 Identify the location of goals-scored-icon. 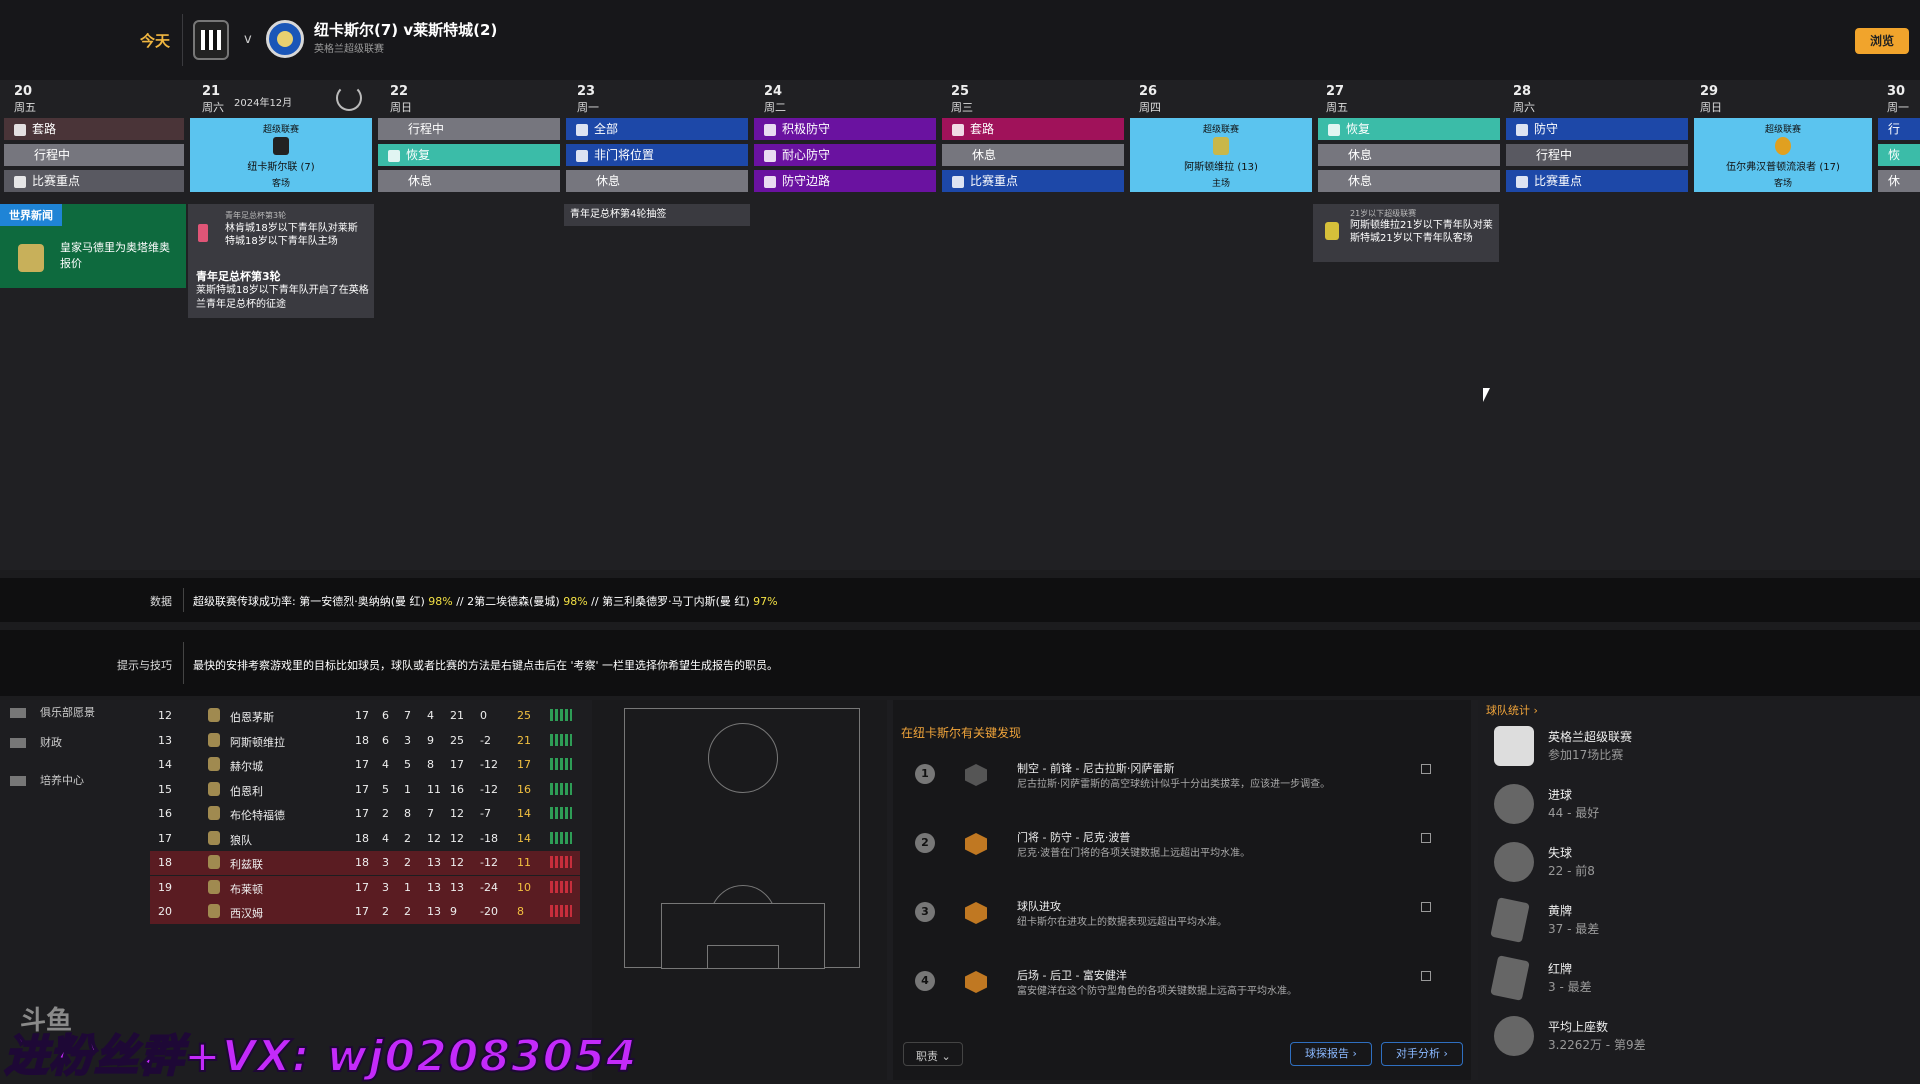
(1514, 804).